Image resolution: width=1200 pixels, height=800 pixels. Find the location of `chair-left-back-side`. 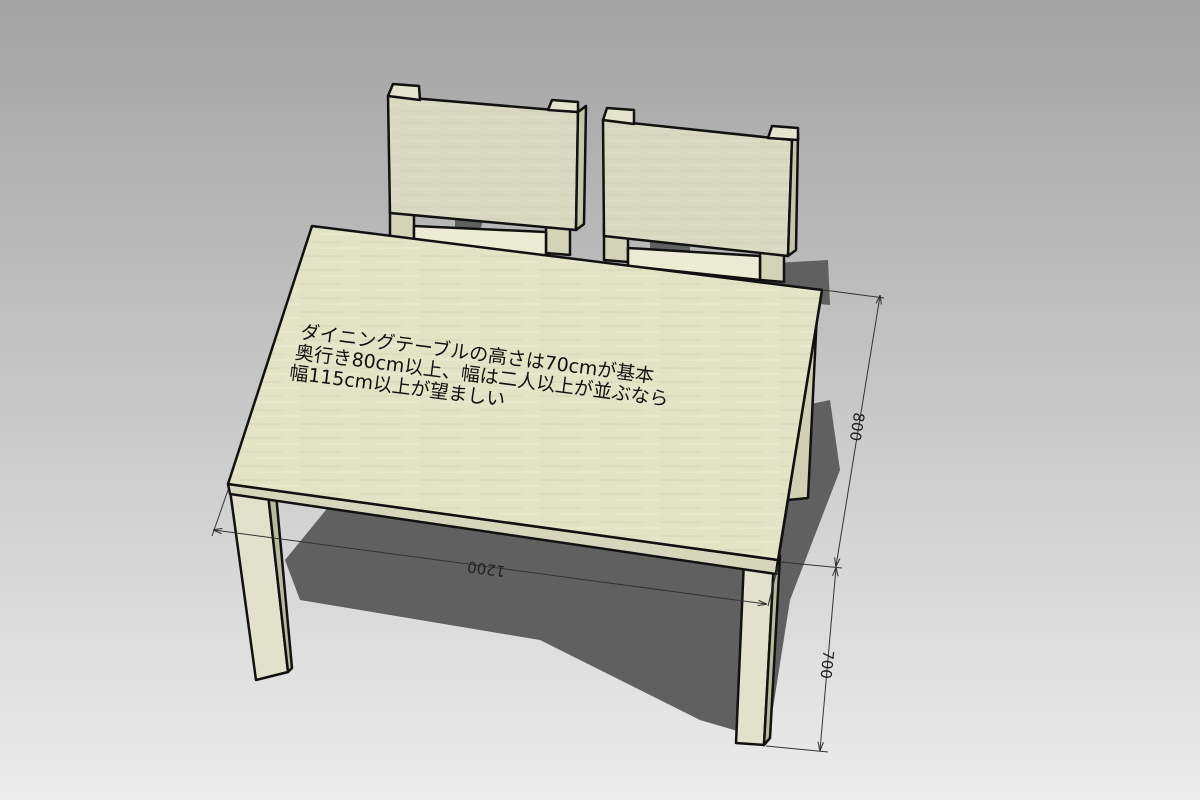

chair-left-back-side is located at coordinates (581, 168).